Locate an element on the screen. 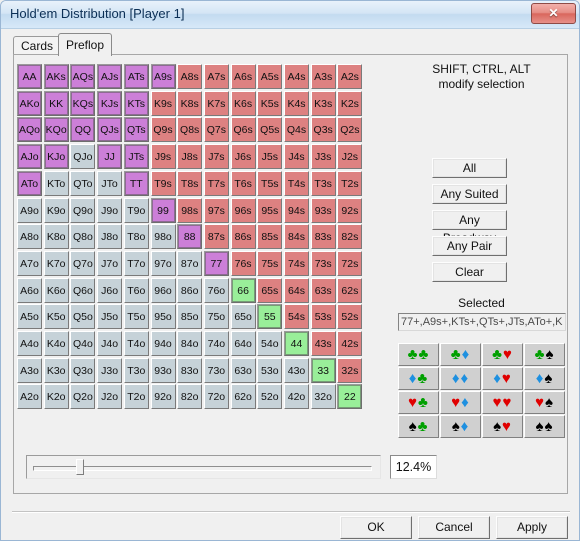 The height and width of the screenshot is (541, 580). hand-cell-J8s: J8s is located at coordinates (190, 157).